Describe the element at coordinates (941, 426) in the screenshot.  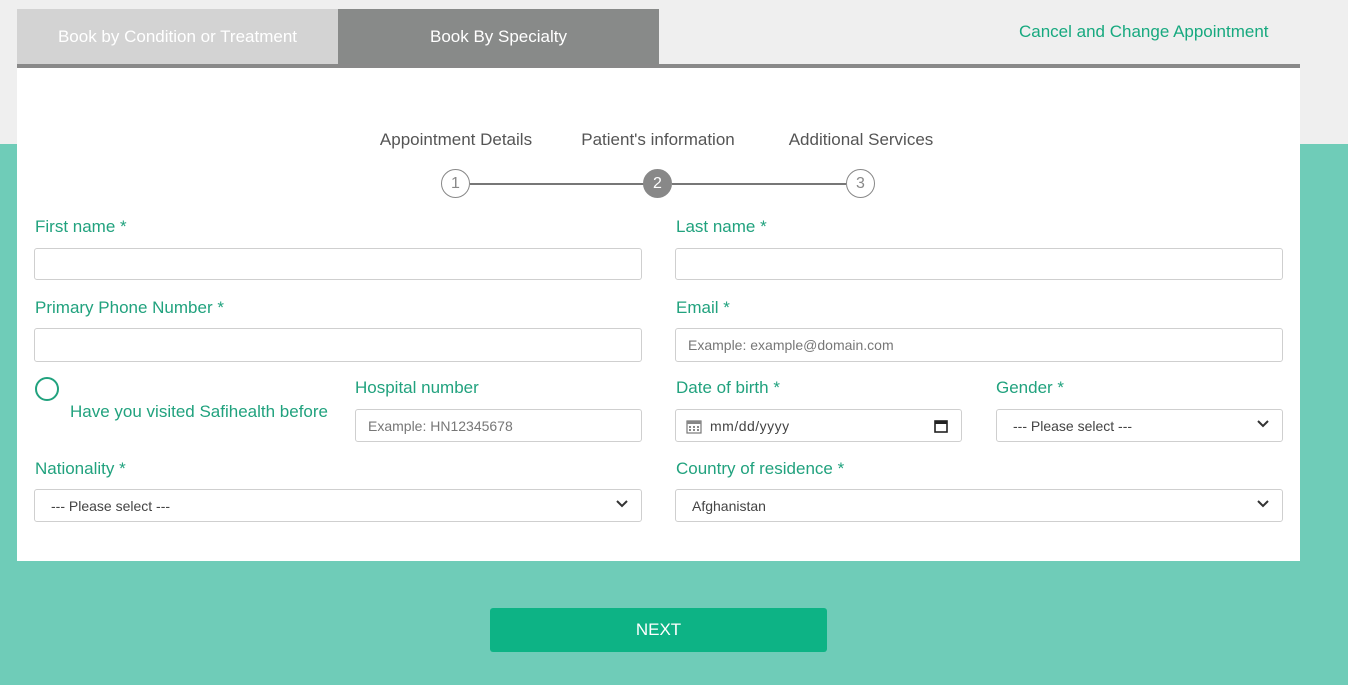
I see `date-picker-icon` at that location.